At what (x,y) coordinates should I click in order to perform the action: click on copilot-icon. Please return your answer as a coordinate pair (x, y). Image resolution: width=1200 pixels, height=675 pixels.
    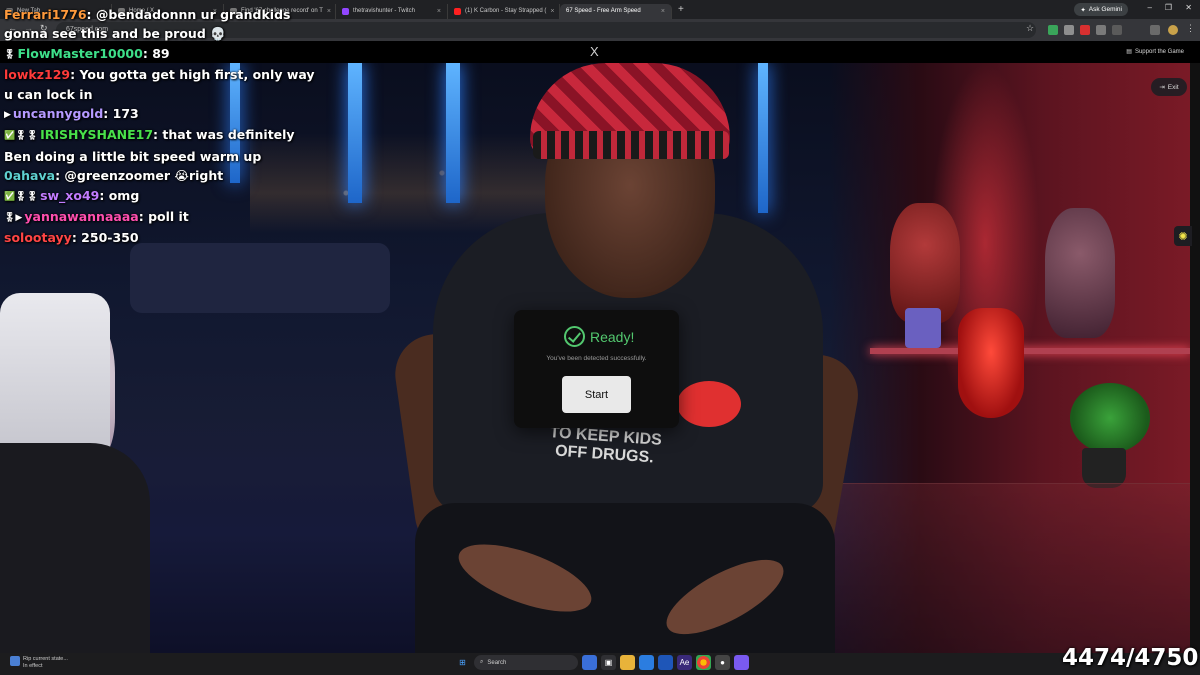
    Looking at the image, I should click on (589, 662).